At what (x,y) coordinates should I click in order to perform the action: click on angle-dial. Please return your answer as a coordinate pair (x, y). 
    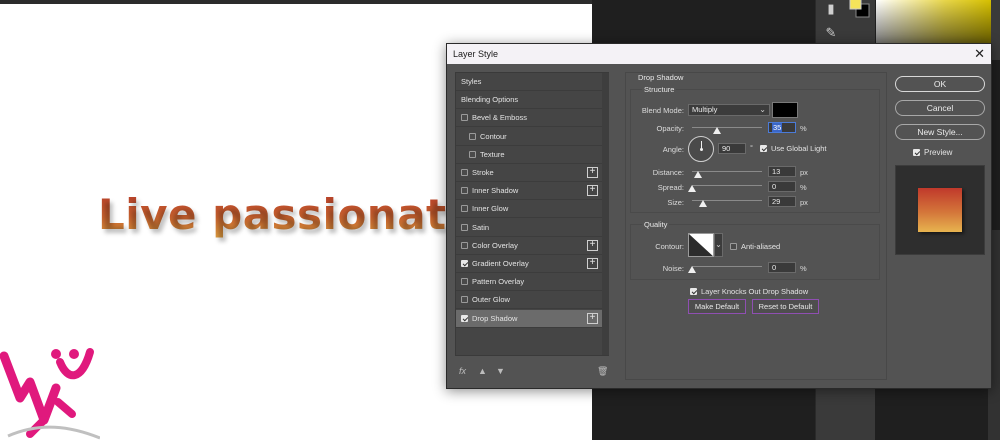
    Looking at the image, I should click on (701, 149).